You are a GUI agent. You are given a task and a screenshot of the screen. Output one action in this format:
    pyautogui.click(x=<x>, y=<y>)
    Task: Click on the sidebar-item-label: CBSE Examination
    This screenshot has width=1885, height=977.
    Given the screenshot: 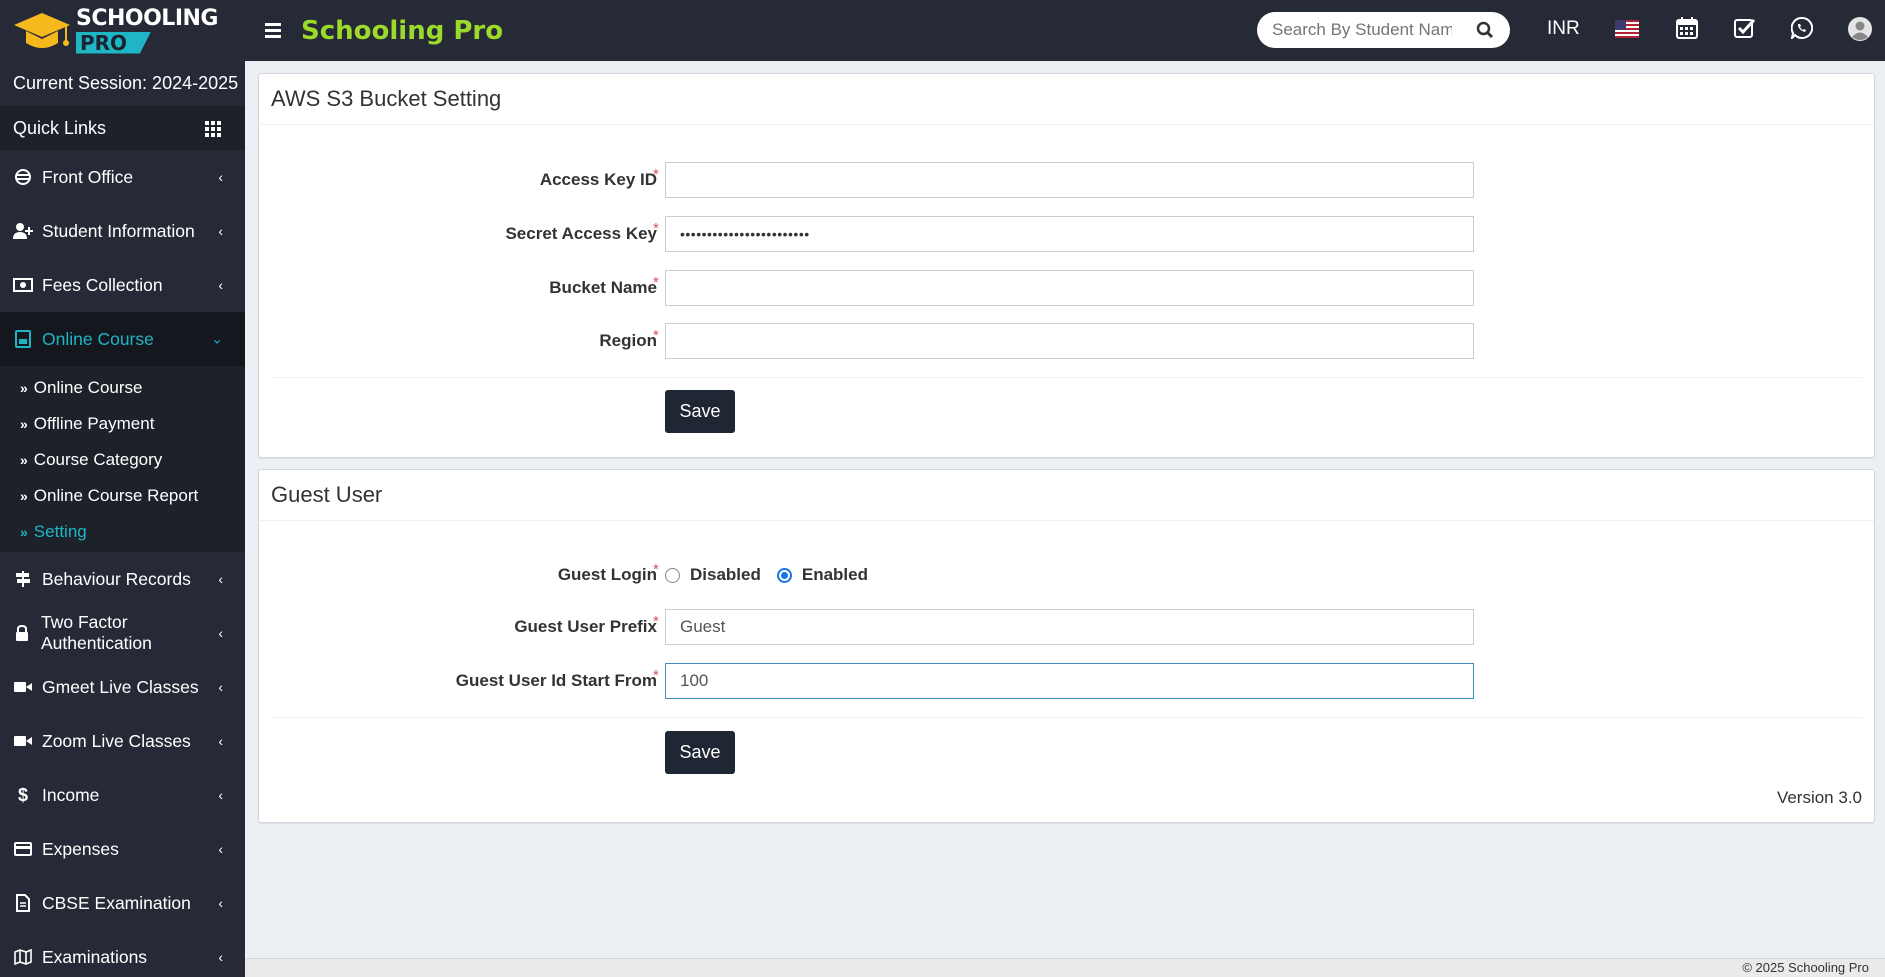 What is the action you would take?
    pyautogui.click(x=116, y=902)
    